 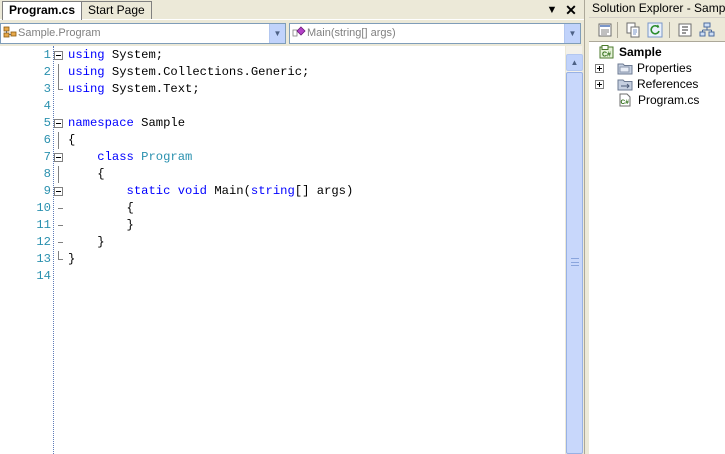 I want to click on keyword-token: static, so click(x=148, y=191).